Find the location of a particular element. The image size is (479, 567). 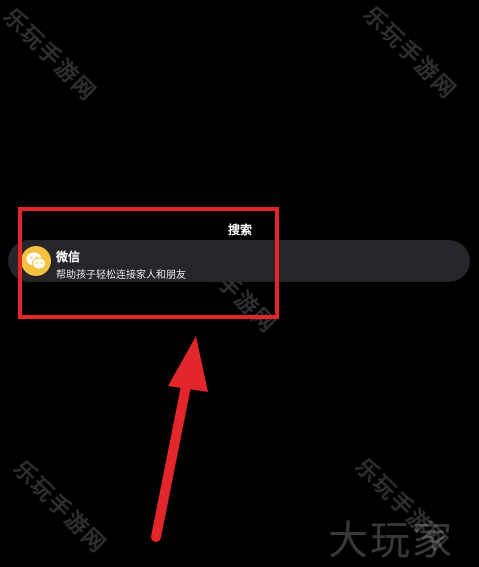

brand-watermark: 大玩家 is located at coordinates (391, 541).